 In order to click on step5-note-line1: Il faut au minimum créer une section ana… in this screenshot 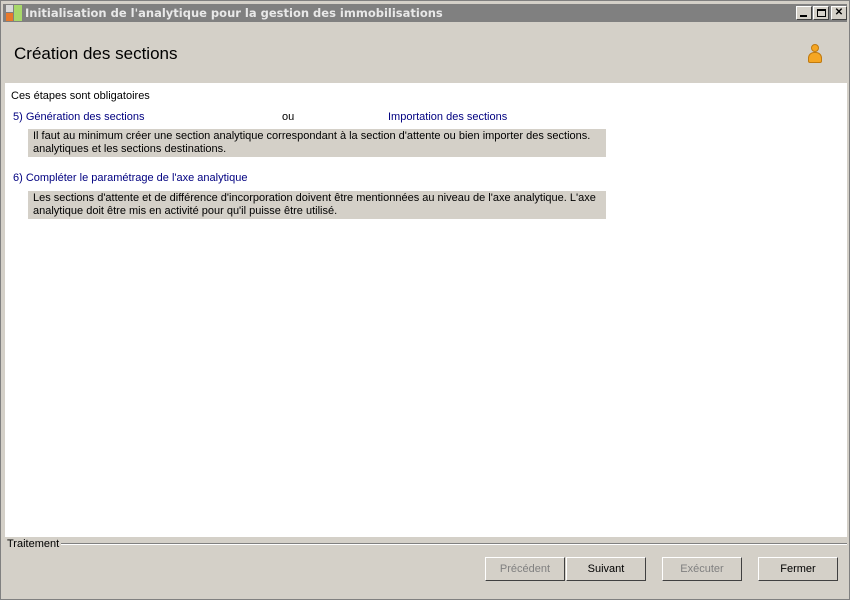, I will do `click(312, 136)`.